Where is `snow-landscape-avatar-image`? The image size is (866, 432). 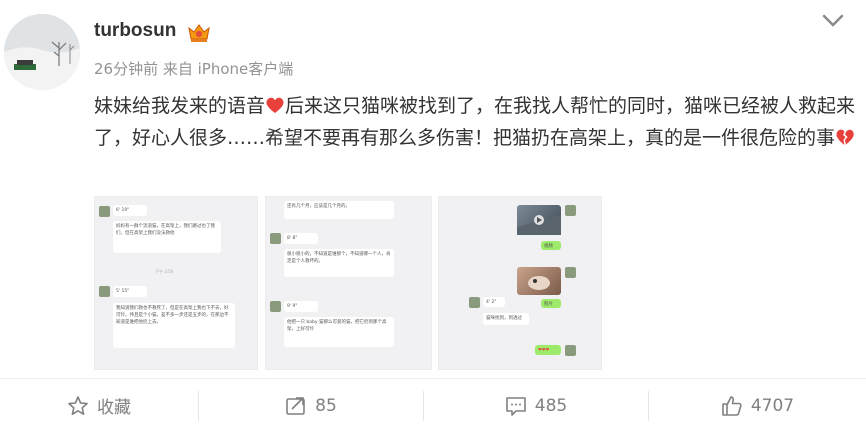
snow-landscape-avatar-image is located at coordinates (42, 52).